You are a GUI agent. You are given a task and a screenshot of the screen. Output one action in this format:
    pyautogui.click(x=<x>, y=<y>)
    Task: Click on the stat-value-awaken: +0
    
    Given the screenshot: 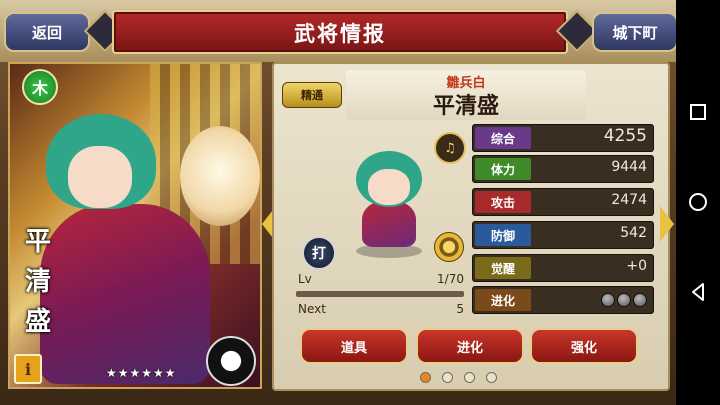 What is the action you would take?
    pyautogui.click(x=636, y=266)
    